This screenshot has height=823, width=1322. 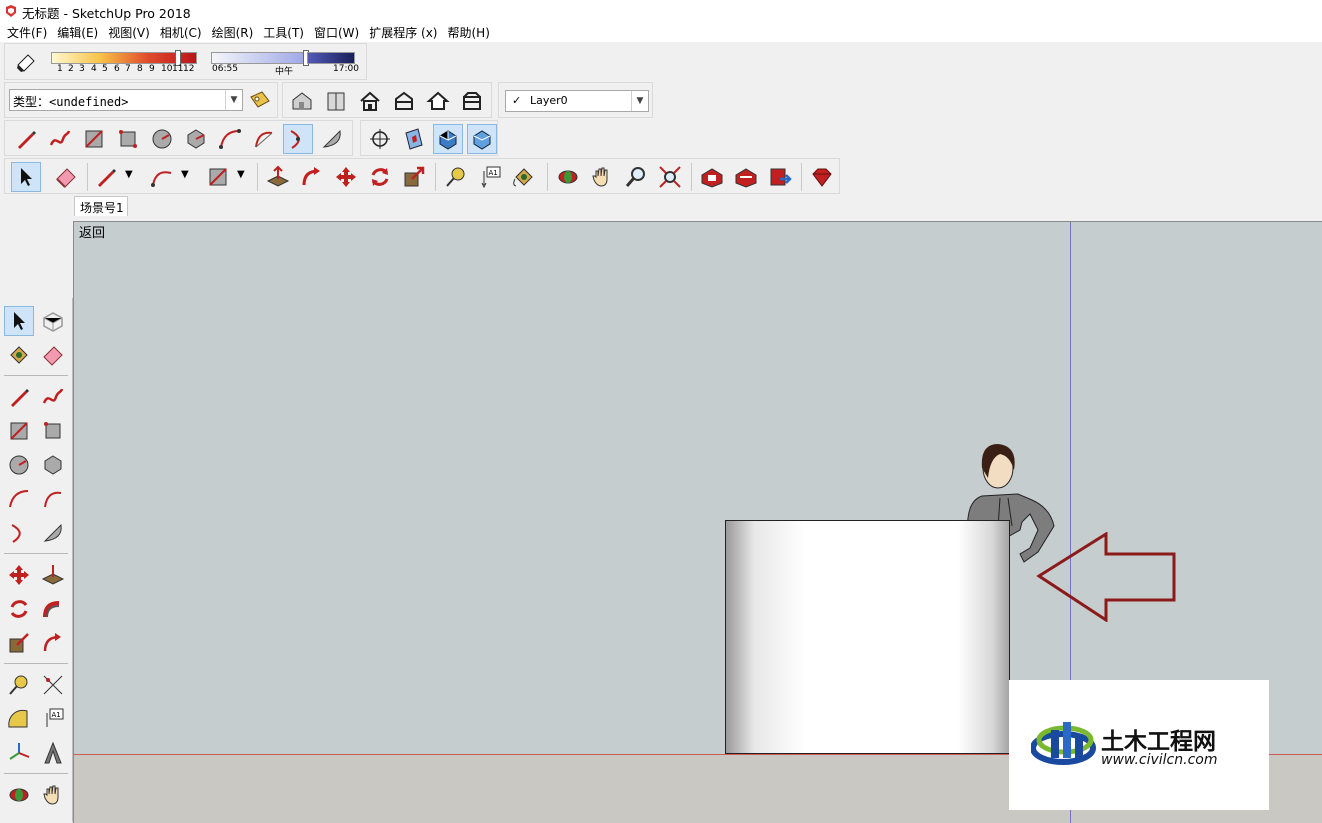 I want to click on circle-tool-button, so click(x=162, y=139).